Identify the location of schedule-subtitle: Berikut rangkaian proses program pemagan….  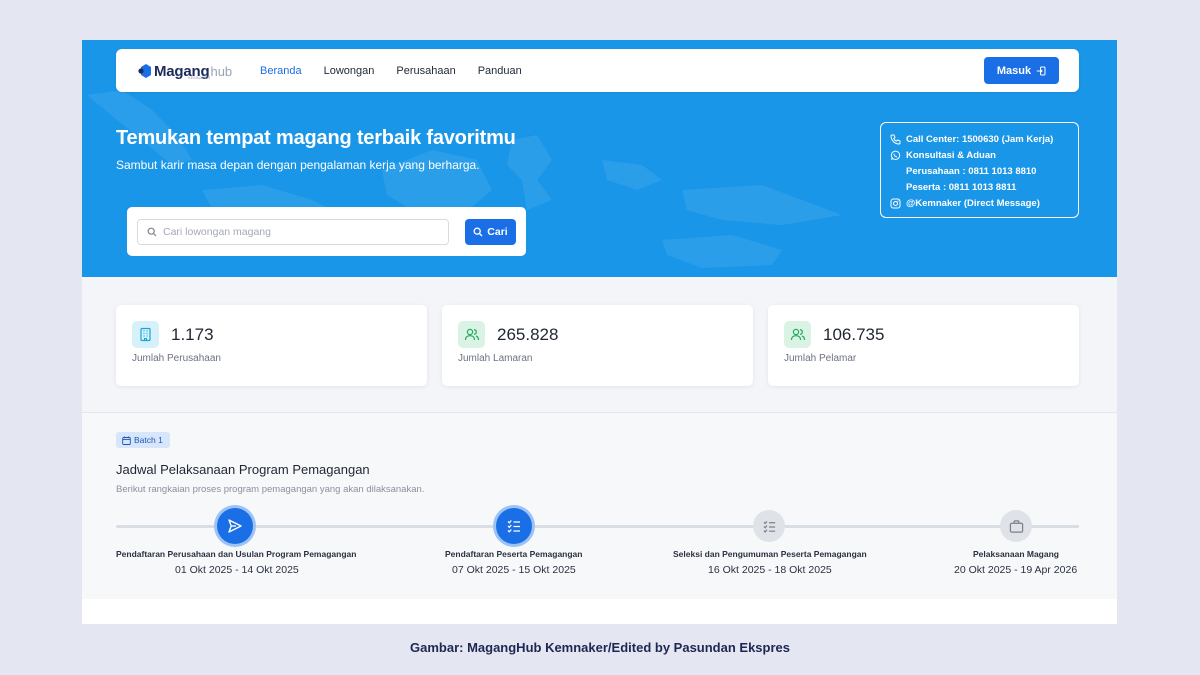
(270, 489).